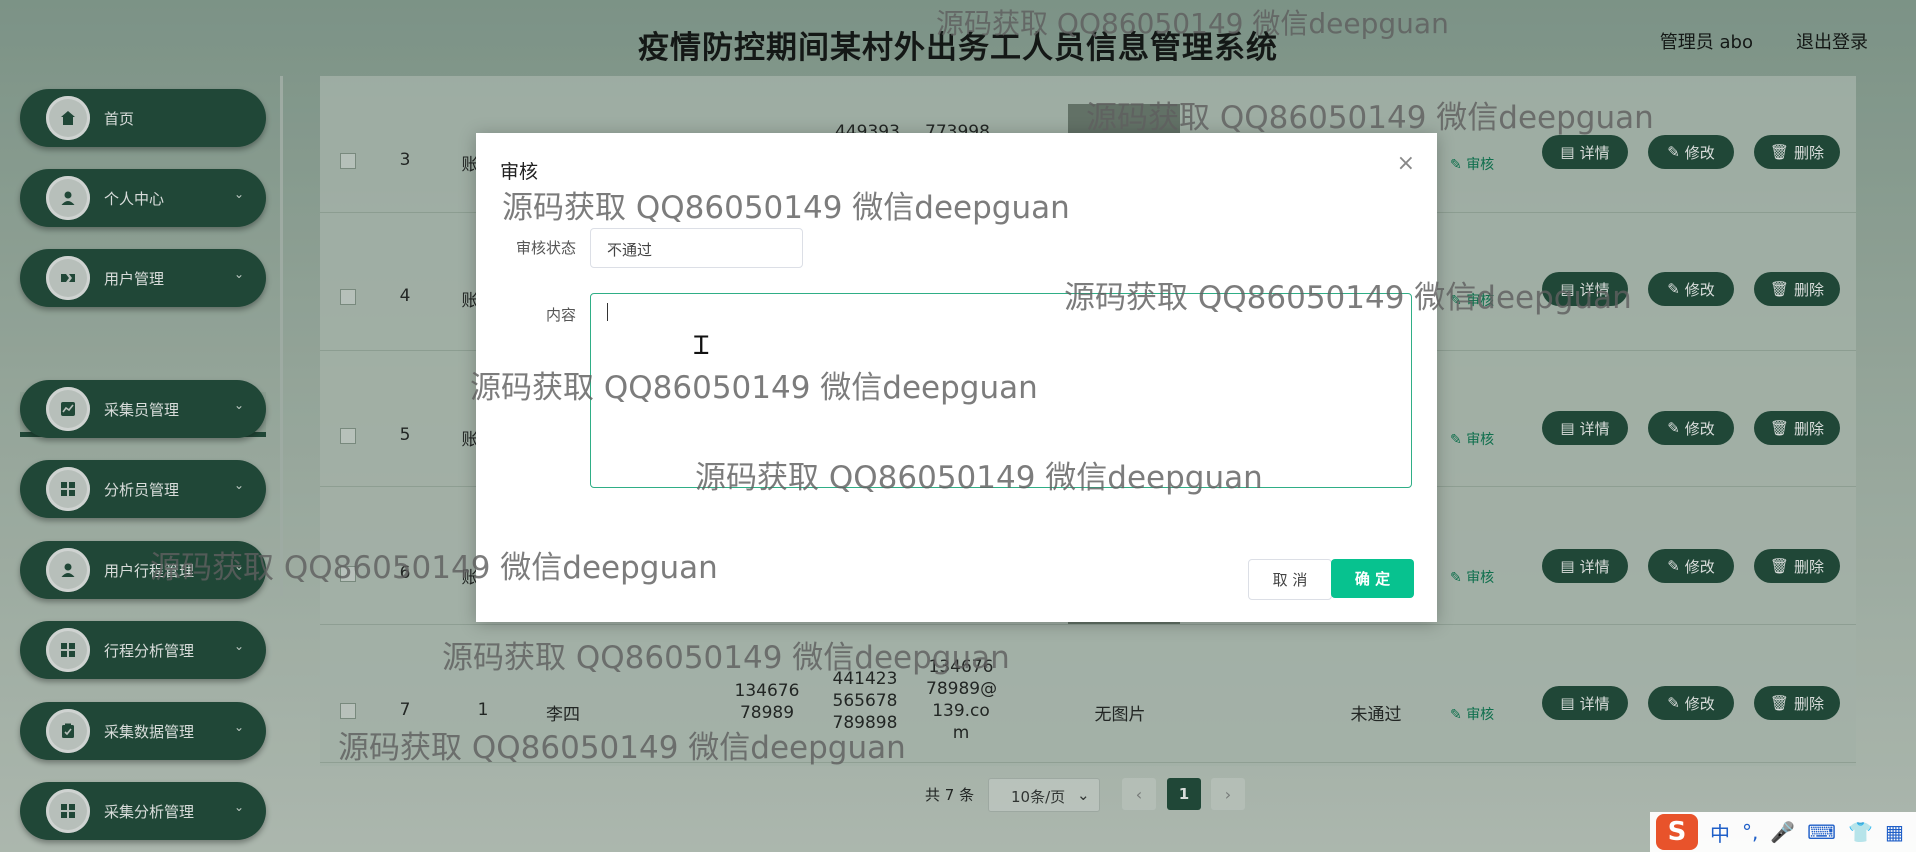  I want to click on ime-toolbar: S 中 °, 🎤 ⌨ 👕 ▦, so click(1783, 832).